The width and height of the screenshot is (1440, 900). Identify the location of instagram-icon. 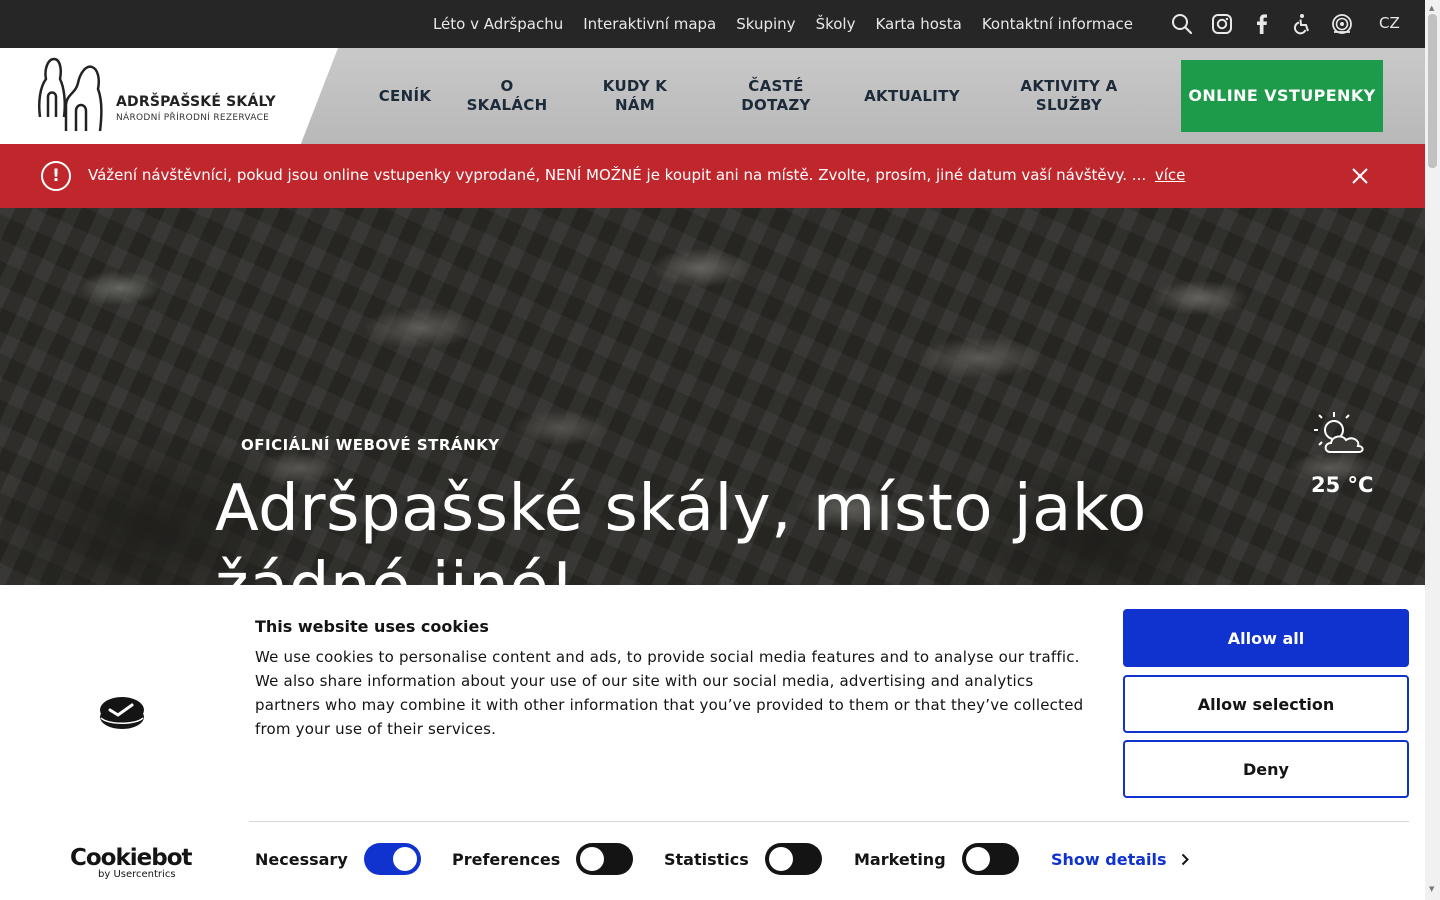
(1222, 24).